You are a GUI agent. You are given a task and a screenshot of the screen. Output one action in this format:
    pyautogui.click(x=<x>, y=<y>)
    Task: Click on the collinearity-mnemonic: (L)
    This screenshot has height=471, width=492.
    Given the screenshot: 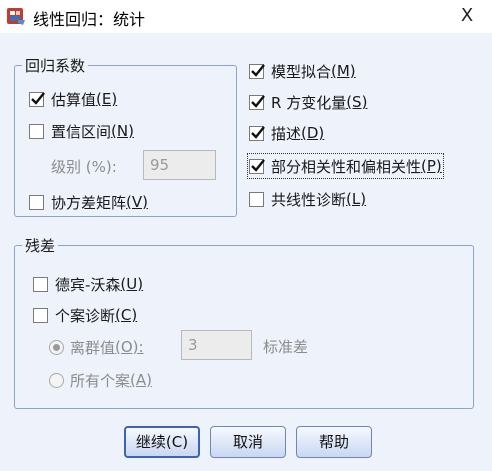 What is the action you would take?
    pyautogui.click(x=356, y=199)
    